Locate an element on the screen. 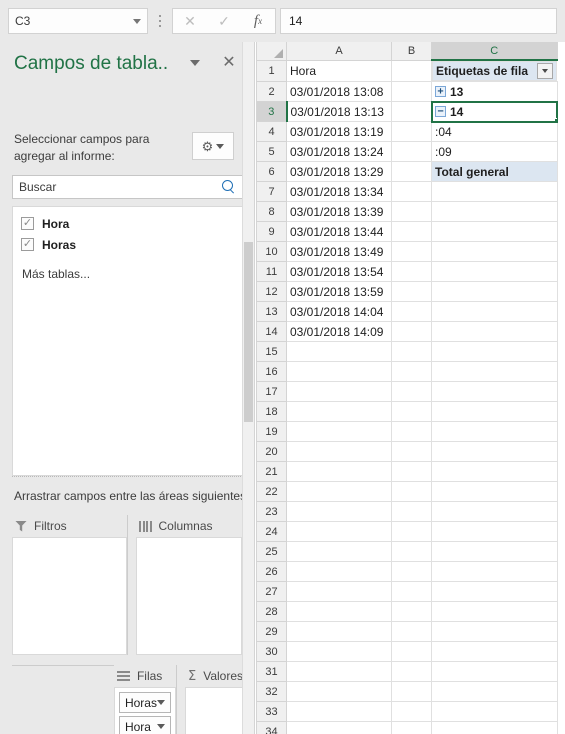 Image resolution: width=565 pixels, height=734 pixels. checkbox-icon: ✓ is located at coordinates (27, 244).